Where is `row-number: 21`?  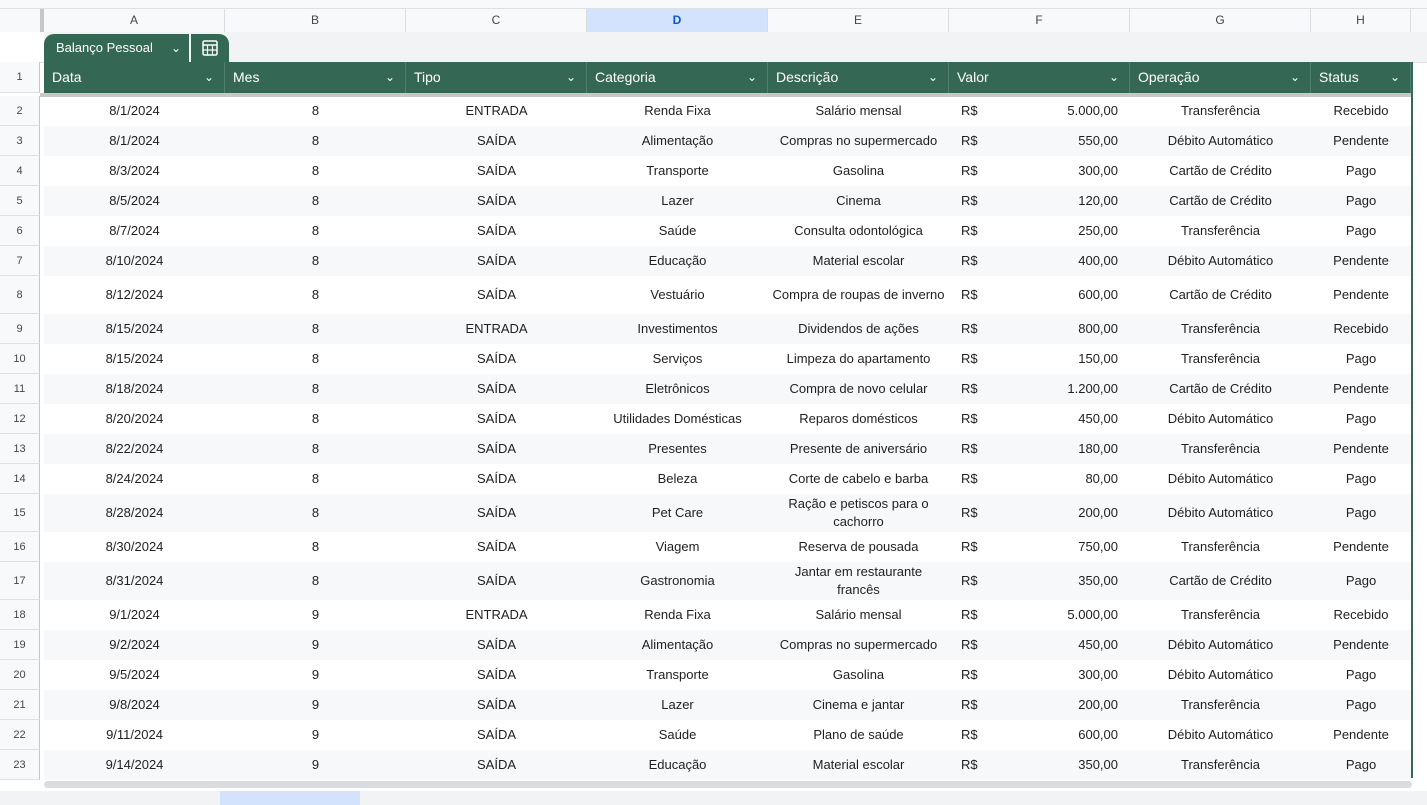
row-number: 21 is located at coordinates (20, 705).